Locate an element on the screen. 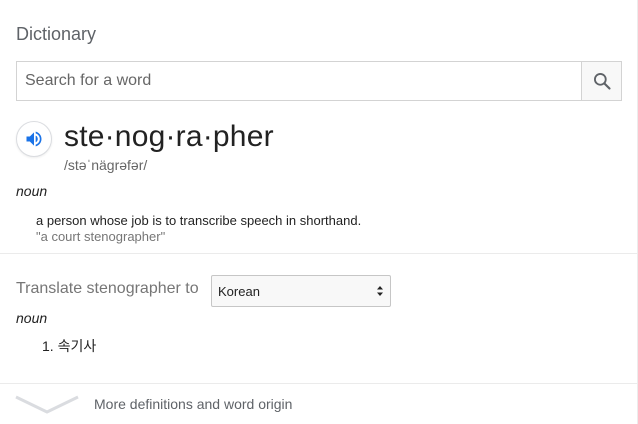  search-box is located at coordinates (319, 81).